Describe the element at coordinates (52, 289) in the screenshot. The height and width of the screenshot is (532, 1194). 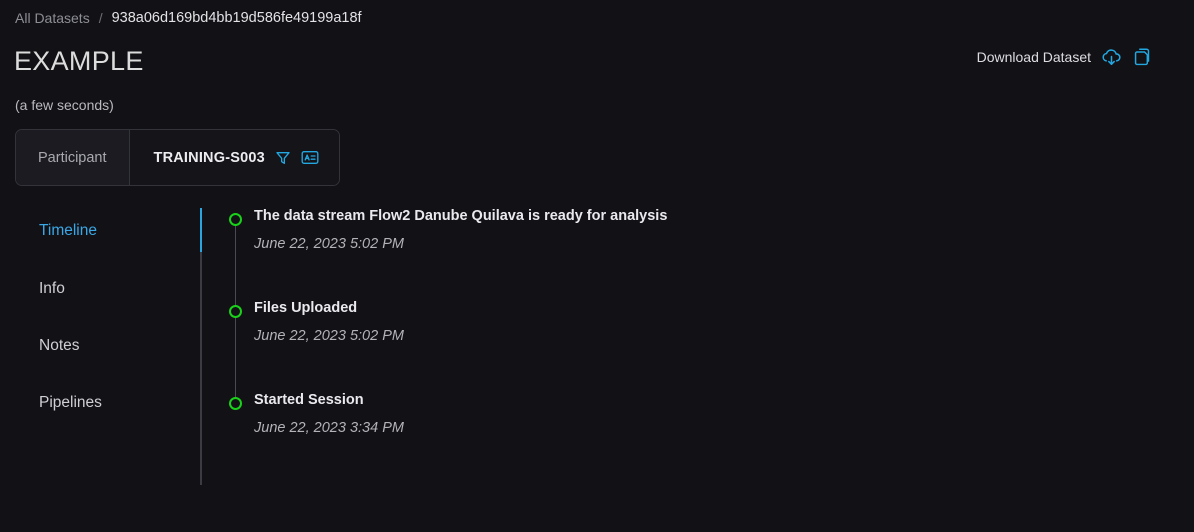
I see `sidebar-item-info: Info` at that location.